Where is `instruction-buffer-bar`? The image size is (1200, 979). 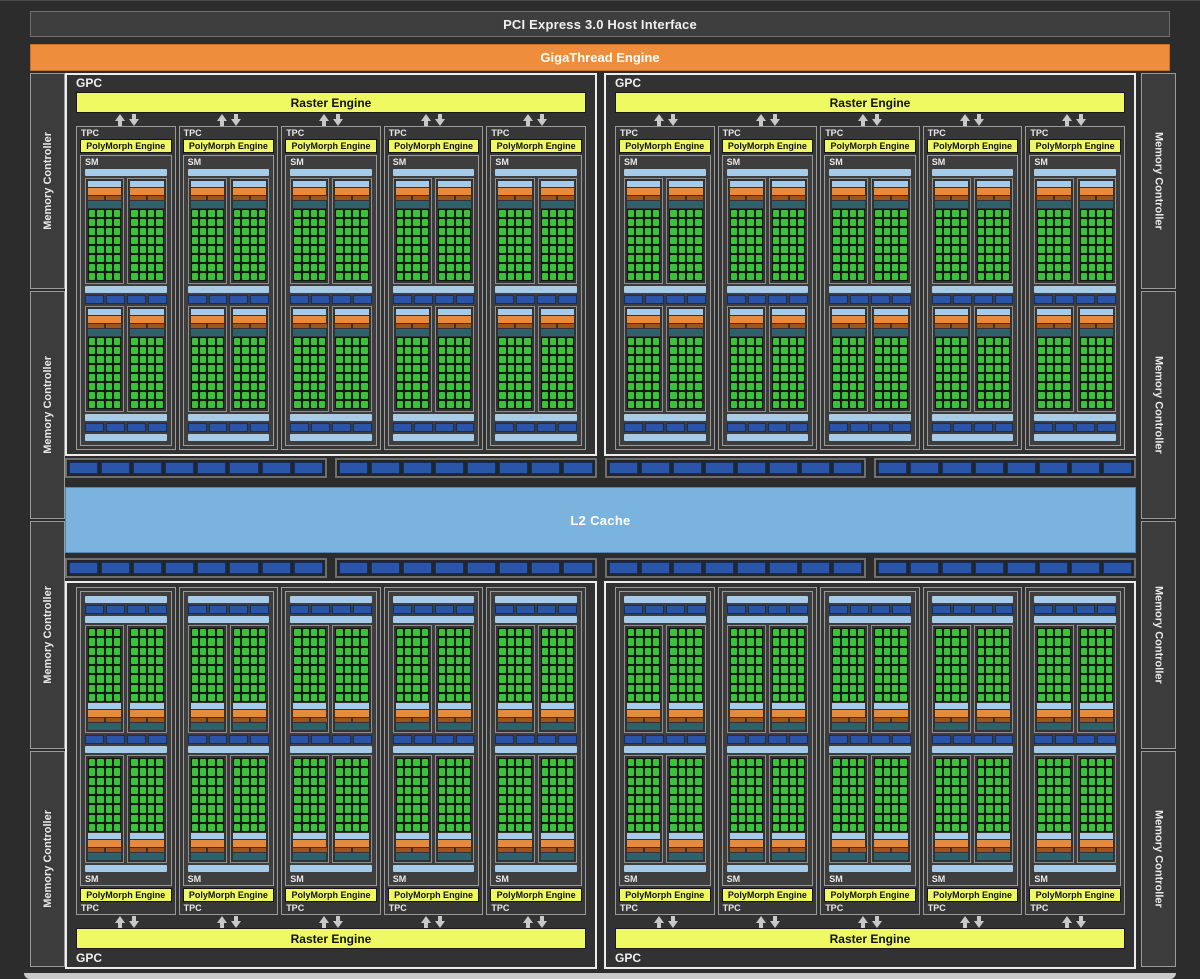
instruction-buffer-bar is located at coordinates (686, 312).